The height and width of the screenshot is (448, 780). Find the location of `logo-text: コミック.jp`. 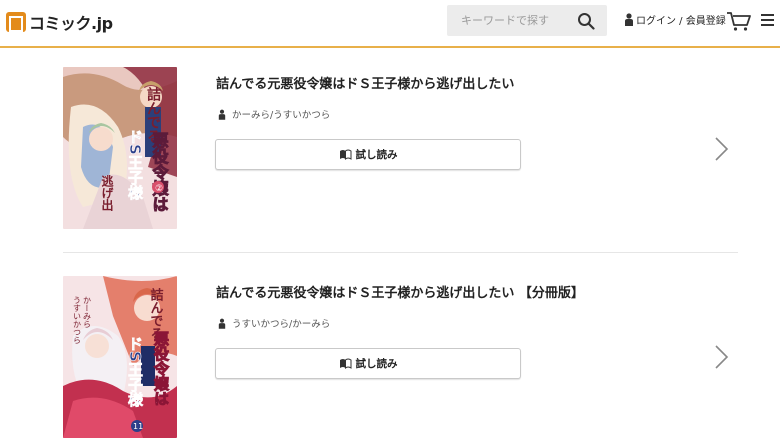

logo-text: コミック.jp is located at coordinates (71, 23).